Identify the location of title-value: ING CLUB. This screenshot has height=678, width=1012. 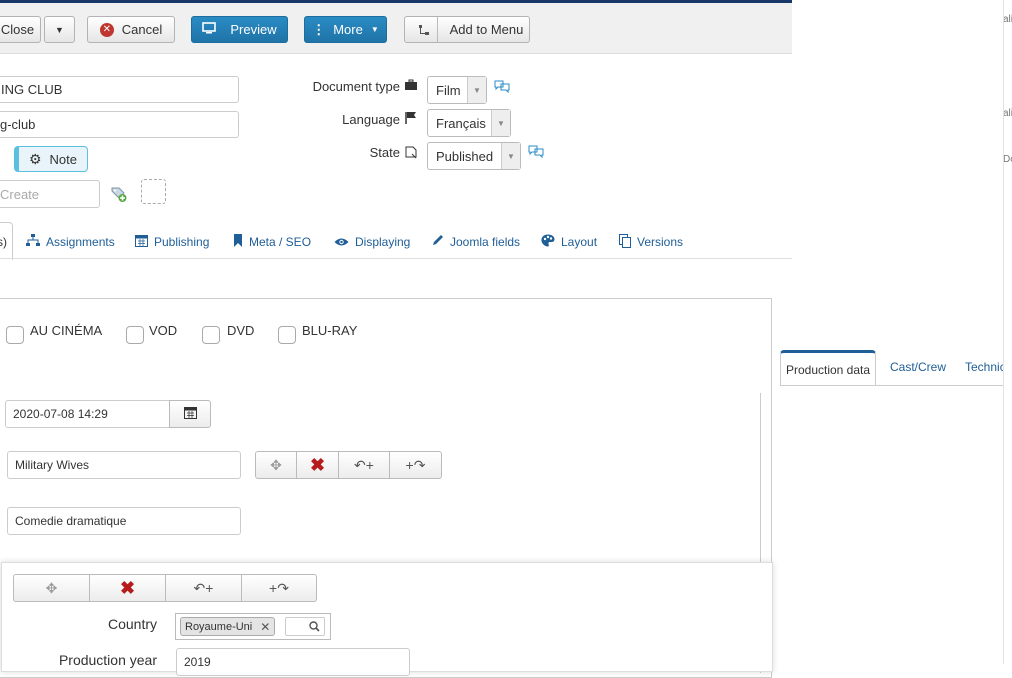
(32, 89).